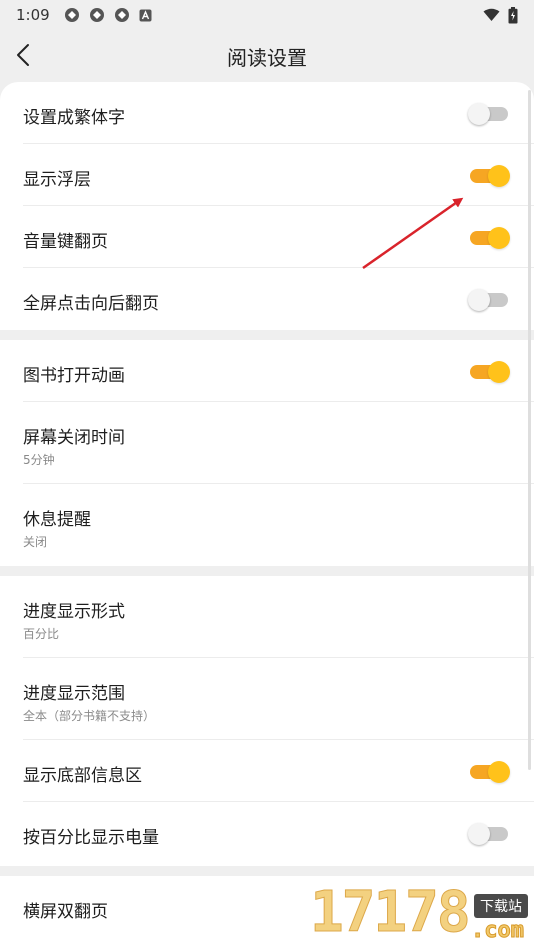  Describe the element at coordinates (267, 617) in the screenshot. I see `setting-row-progress-format: 进度显示形式 百分比` at that location.